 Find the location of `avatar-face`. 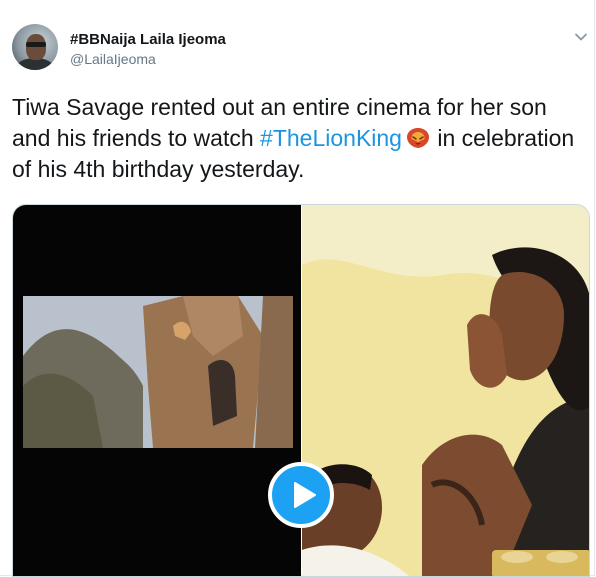

avatar-face is located at coordinates (36, 47).